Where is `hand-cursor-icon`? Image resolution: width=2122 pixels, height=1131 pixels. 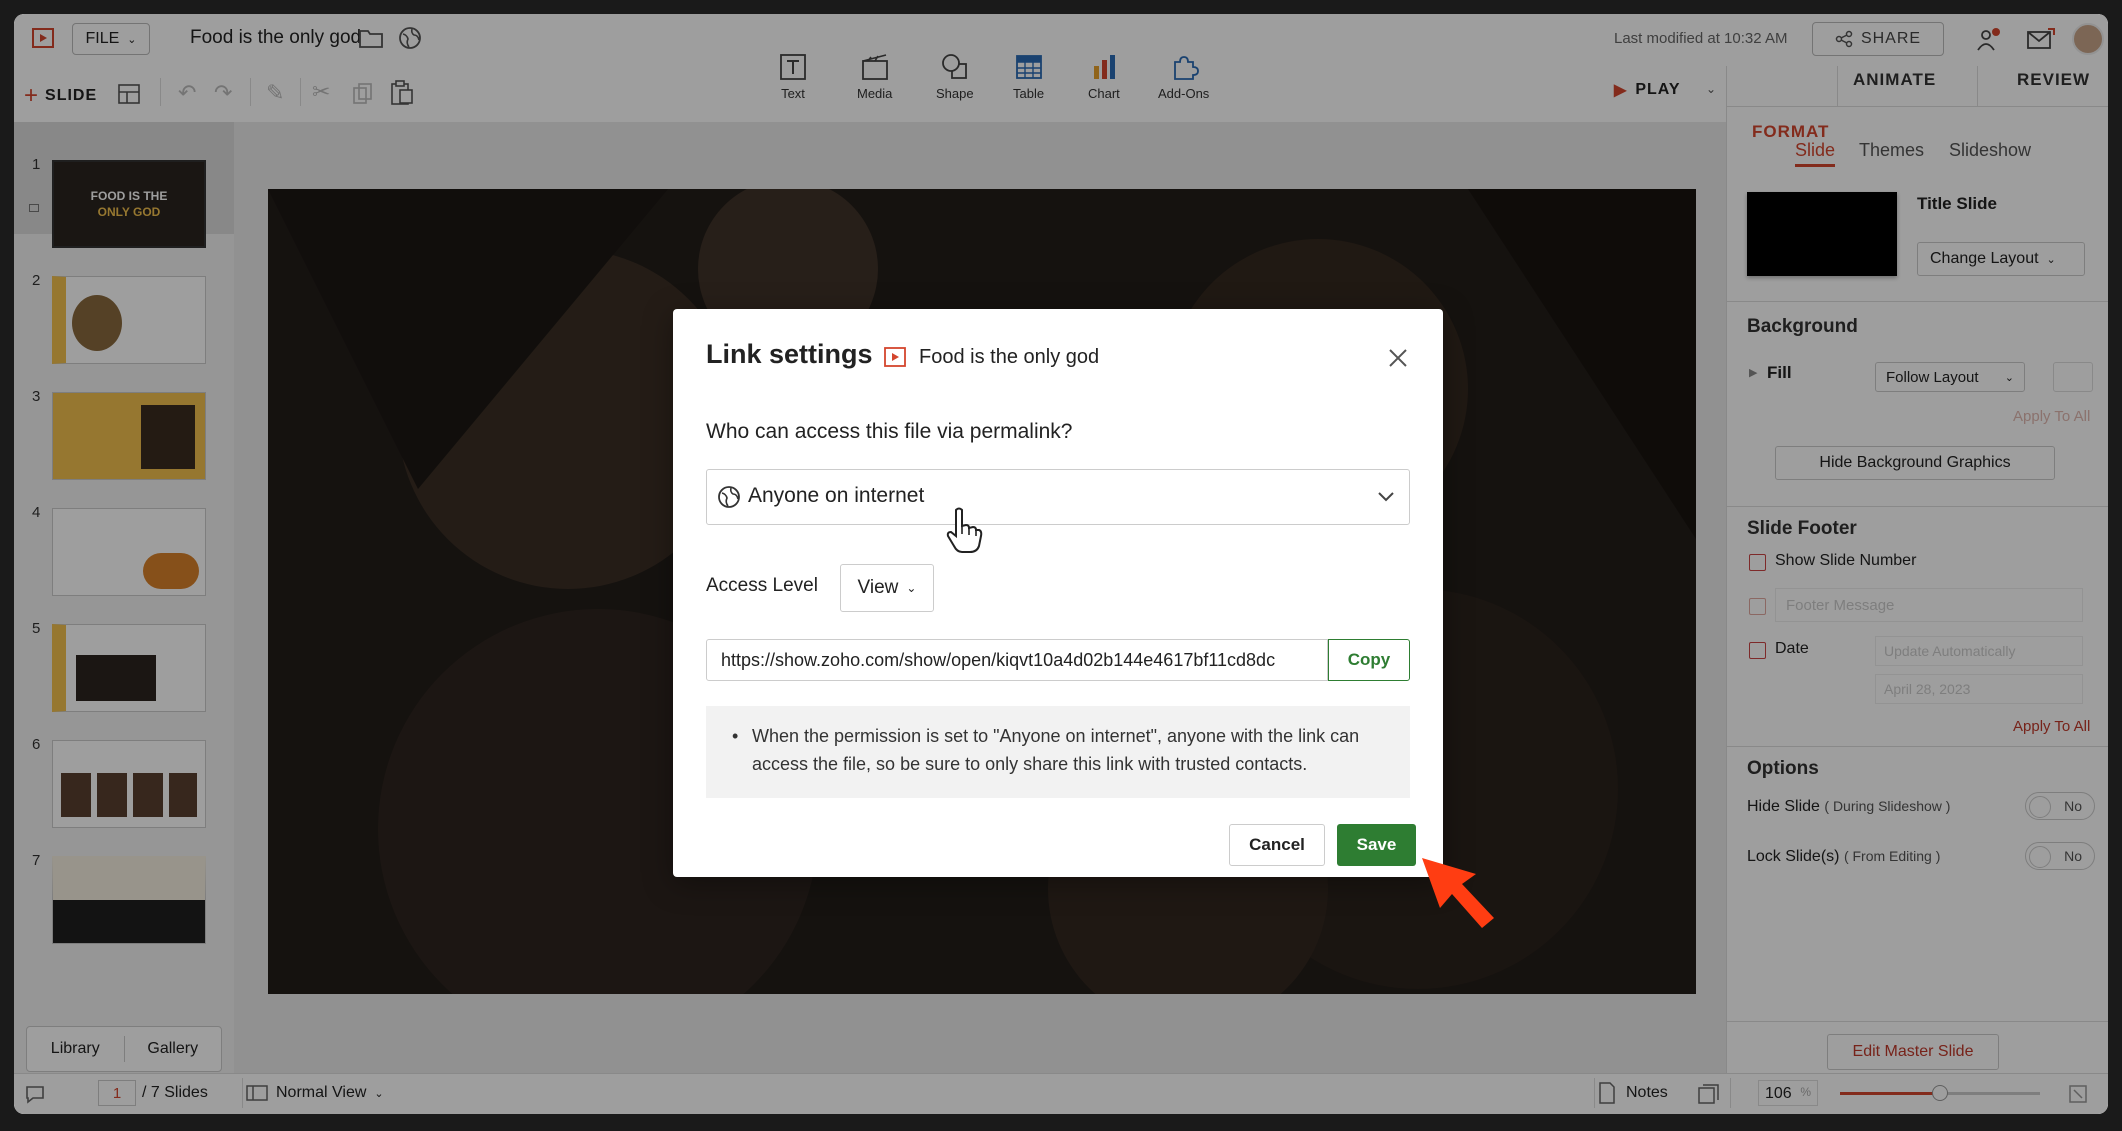
hand-cursor-icon is located at coordinates (964, 530).